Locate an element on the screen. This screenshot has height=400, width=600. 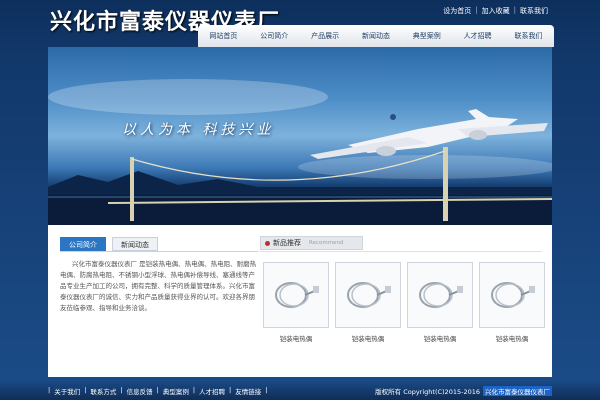
nav-item-cases: 典型案例 is located at coordinates (427, 36).